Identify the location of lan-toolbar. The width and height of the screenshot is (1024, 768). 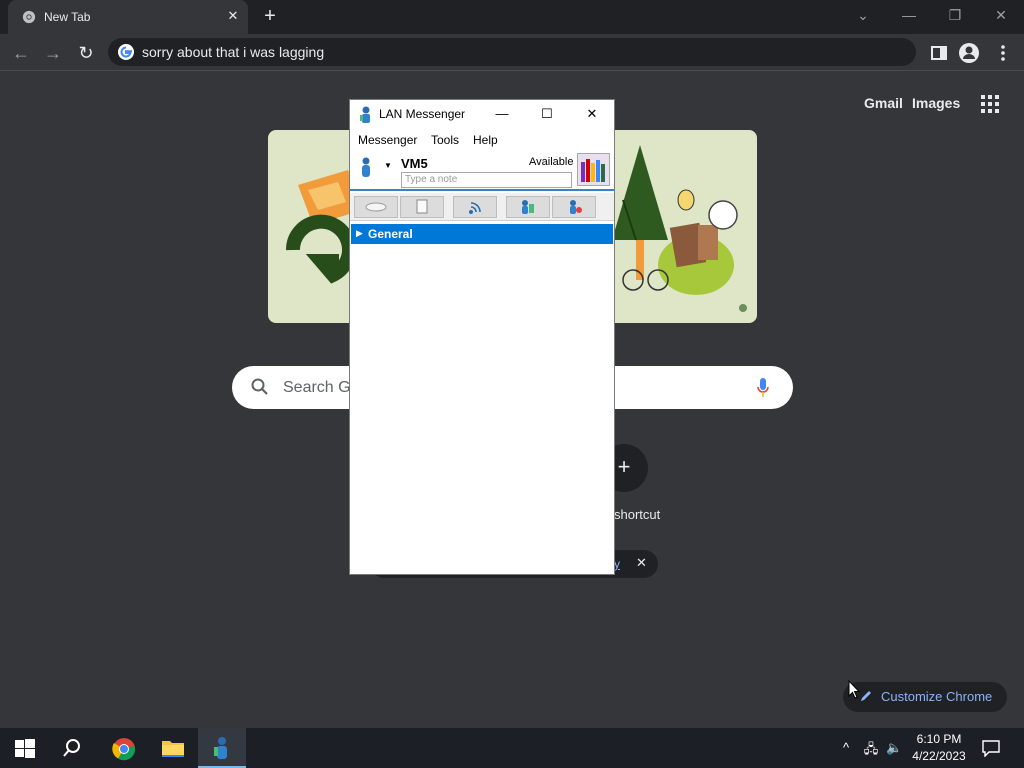
(482, 207).